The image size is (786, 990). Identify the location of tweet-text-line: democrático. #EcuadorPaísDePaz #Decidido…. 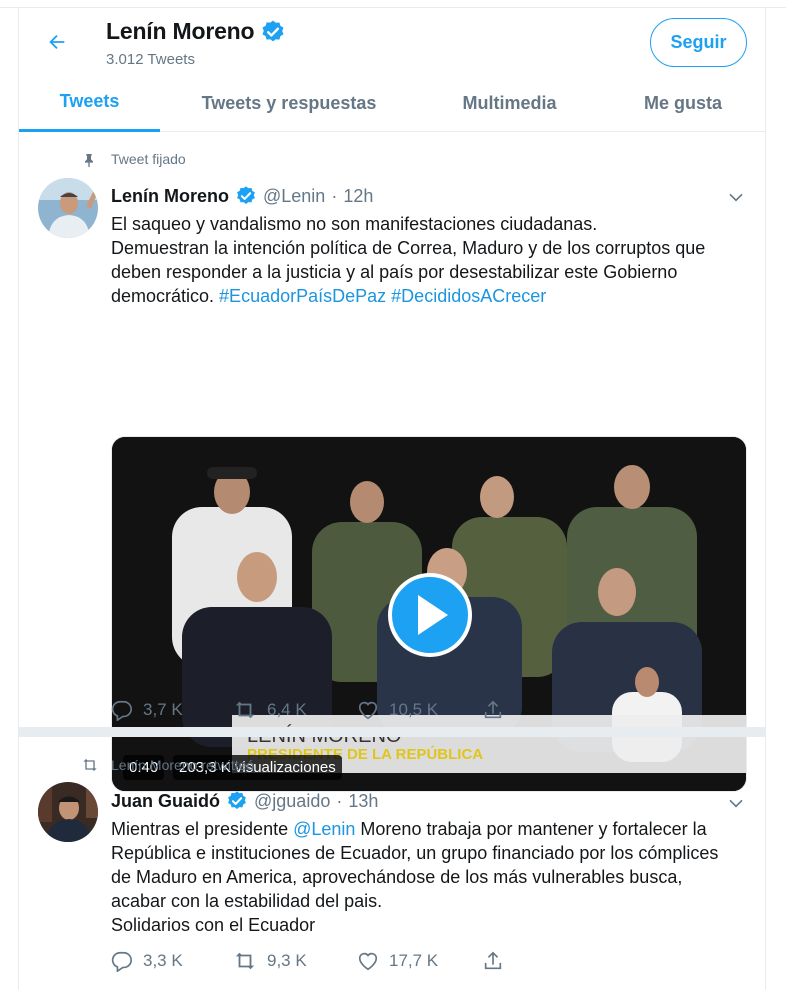
(431, 296).